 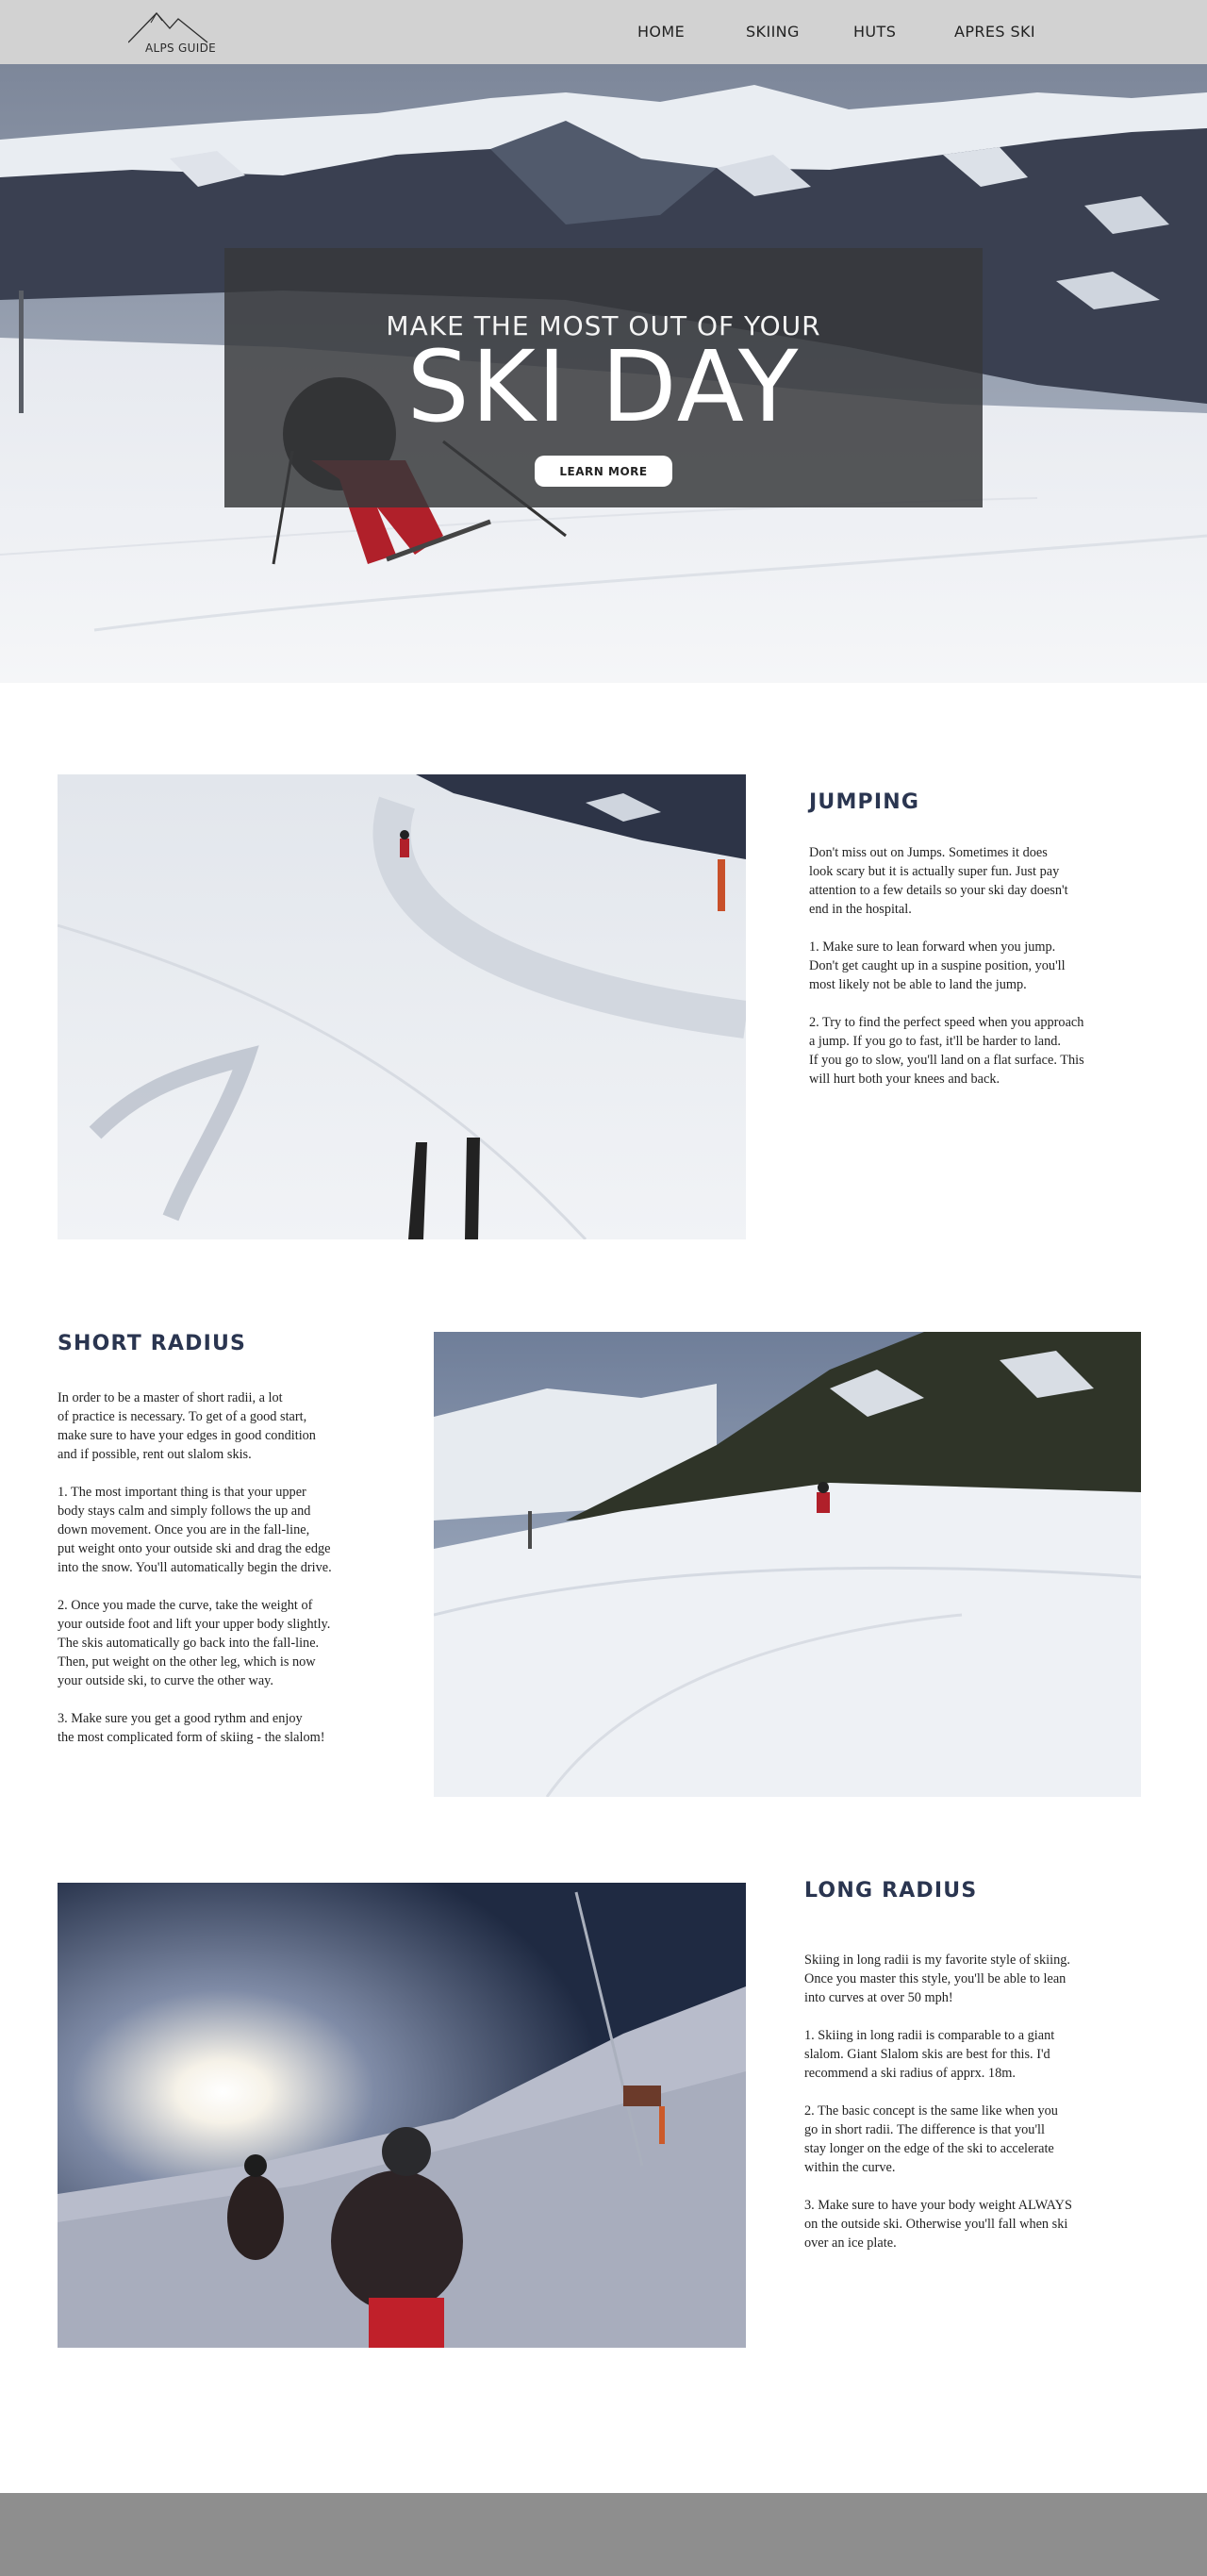 What do you see at coordinates (773, 32) in the screenshot?
I see `nav-skiing: SKIING` at bounding box center [773, 32].